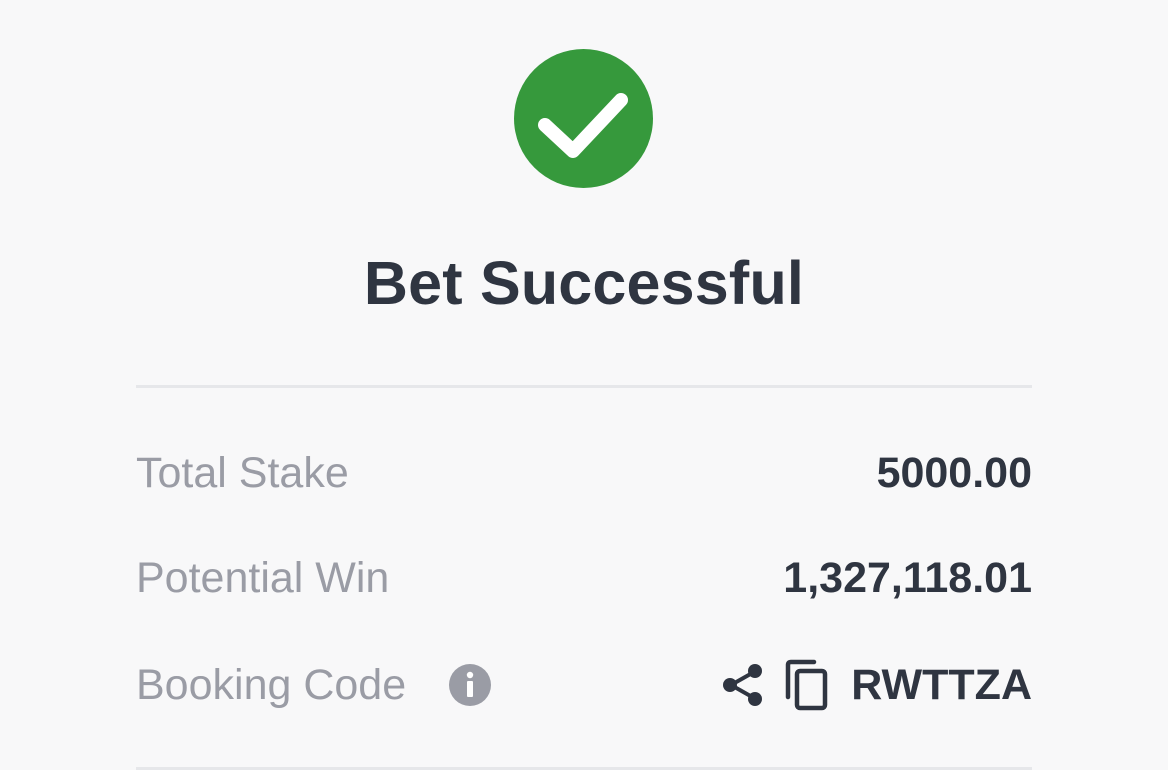  Describe the element at coordinates (470, 685) in the screenshot. I see `info-icon` at that location.